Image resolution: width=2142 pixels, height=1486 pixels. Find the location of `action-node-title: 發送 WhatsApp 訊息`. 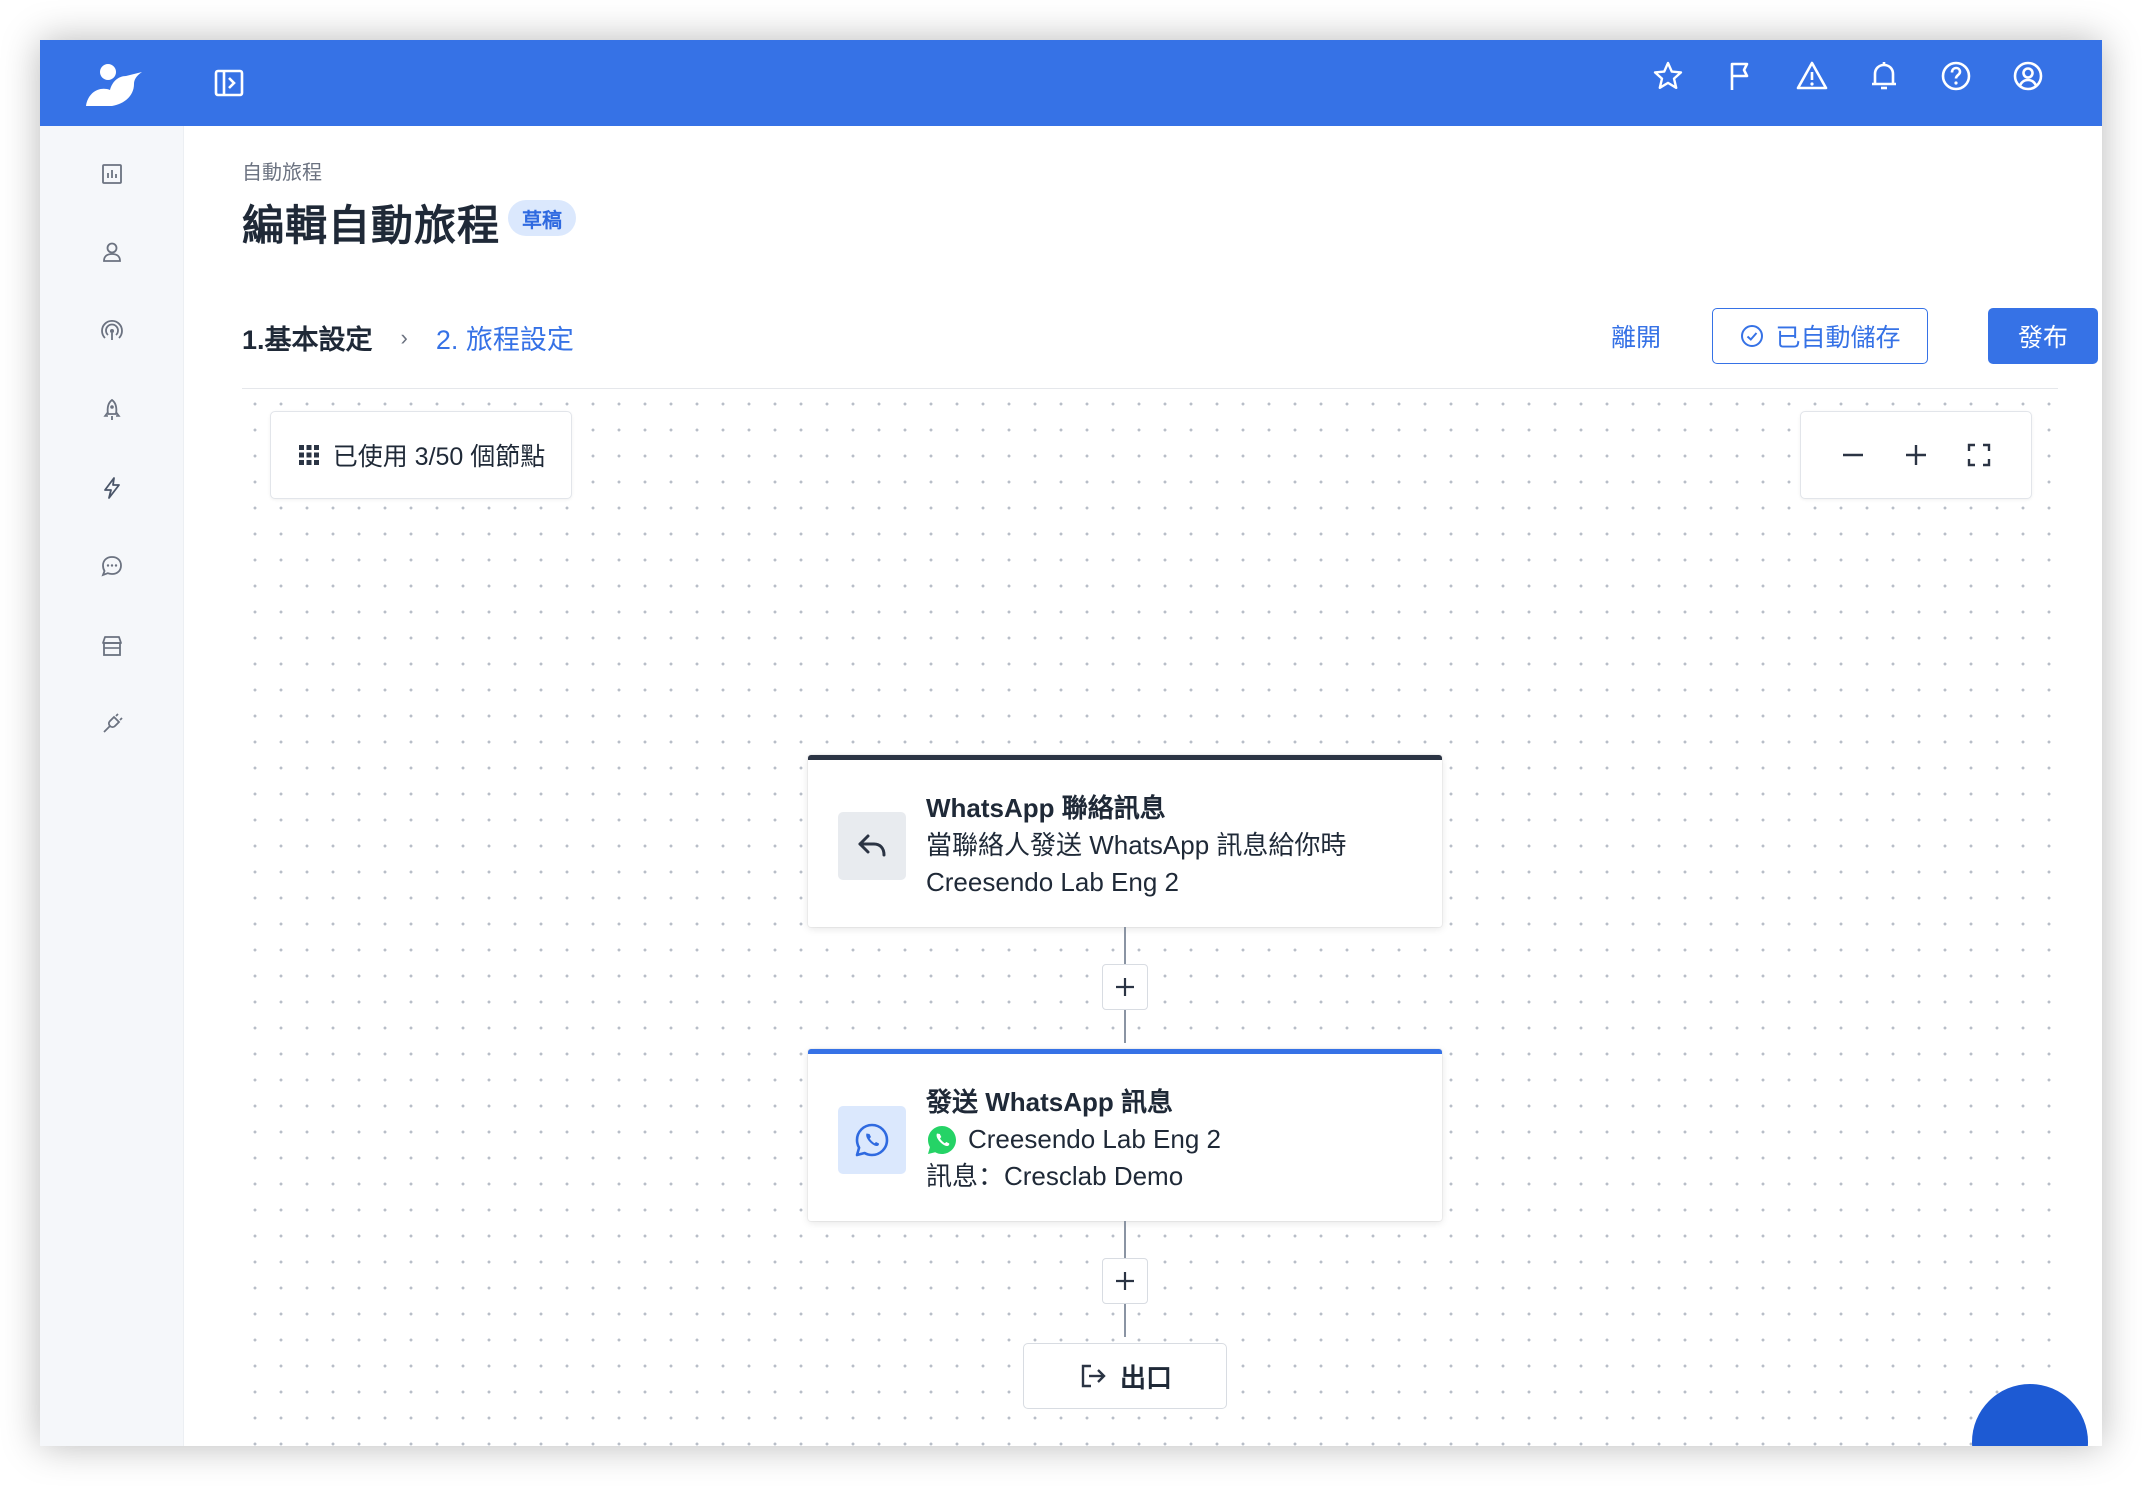

action-node-title: 發送 WhatsApp 訊息 is located at coordinates (1049, 1102).